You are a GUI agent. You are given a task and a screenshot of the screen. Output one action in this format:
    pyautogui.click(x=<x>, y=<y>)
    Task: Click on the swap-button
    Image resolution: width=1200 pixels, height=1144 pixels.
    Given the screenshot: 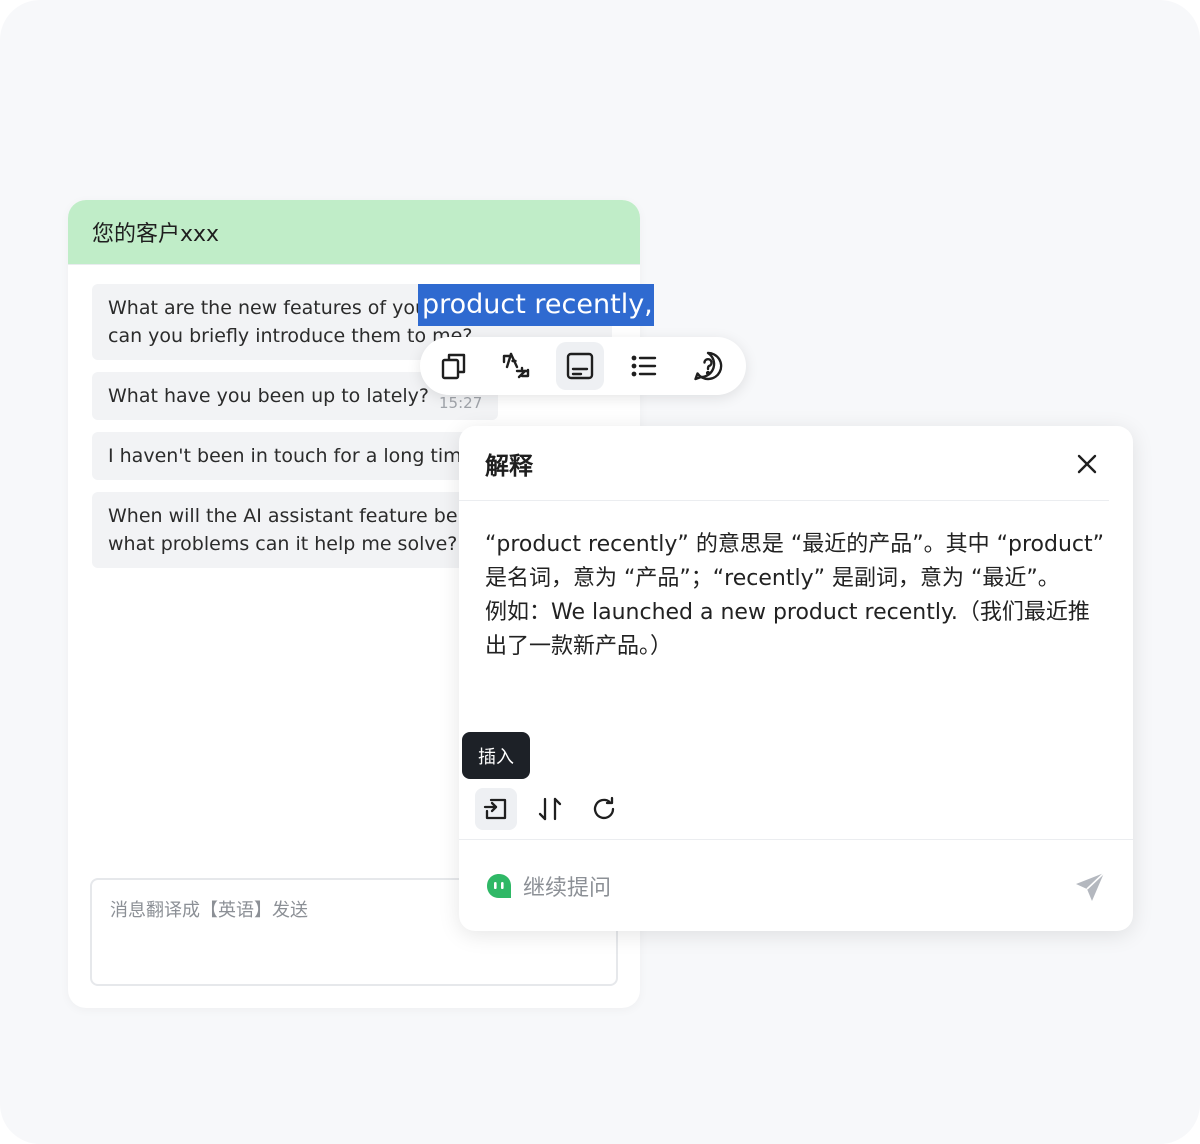 What is the action you would take?
    pyautogui.click(x=550, y=809)
    